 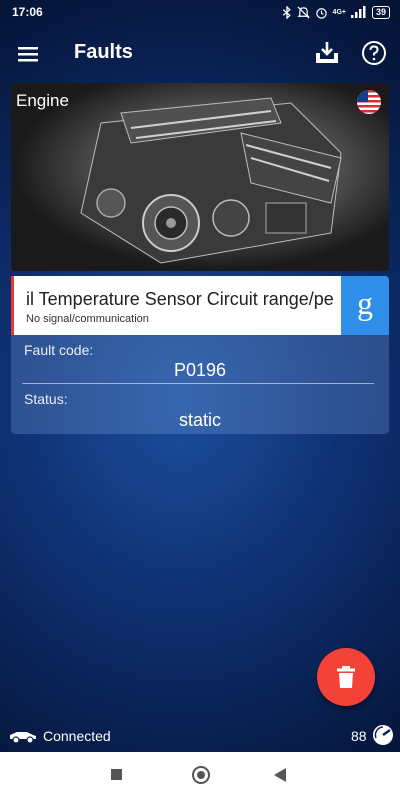 I want to click on bluetooth-icon, so click(x=286, y=12).